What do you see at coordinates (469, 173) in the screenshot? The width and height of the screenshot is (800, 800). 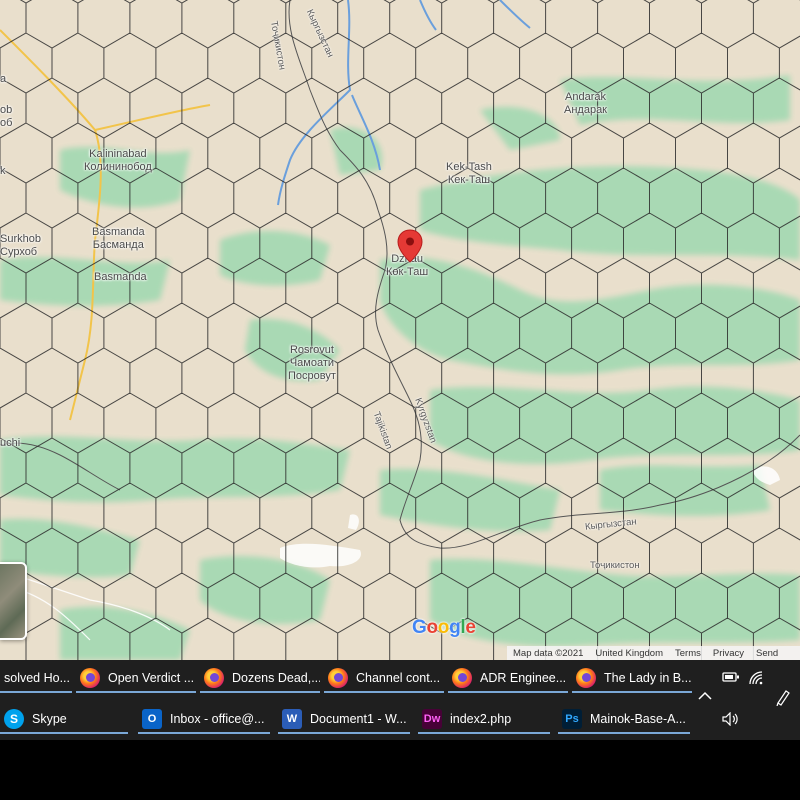 I see `place-kek-tash: Kek-Tash Кек-Таш` at bounding box center [469, 173].